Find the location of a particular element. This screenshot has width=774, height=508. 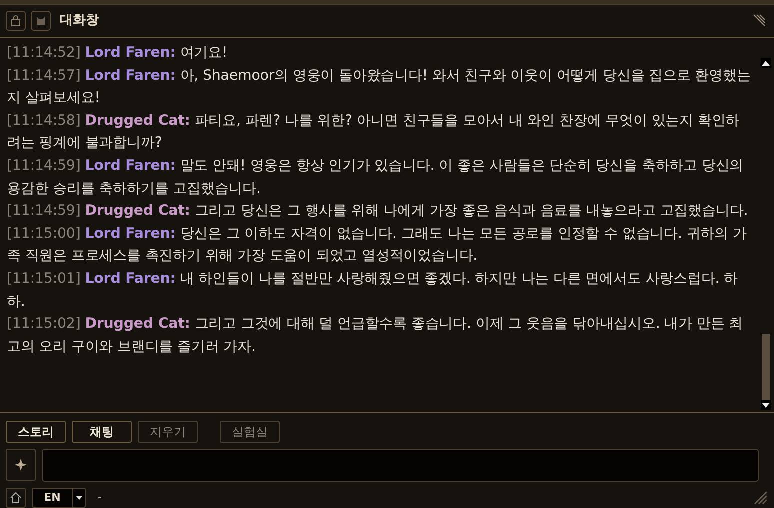

status-text: - is located at coordinates (100, 498).